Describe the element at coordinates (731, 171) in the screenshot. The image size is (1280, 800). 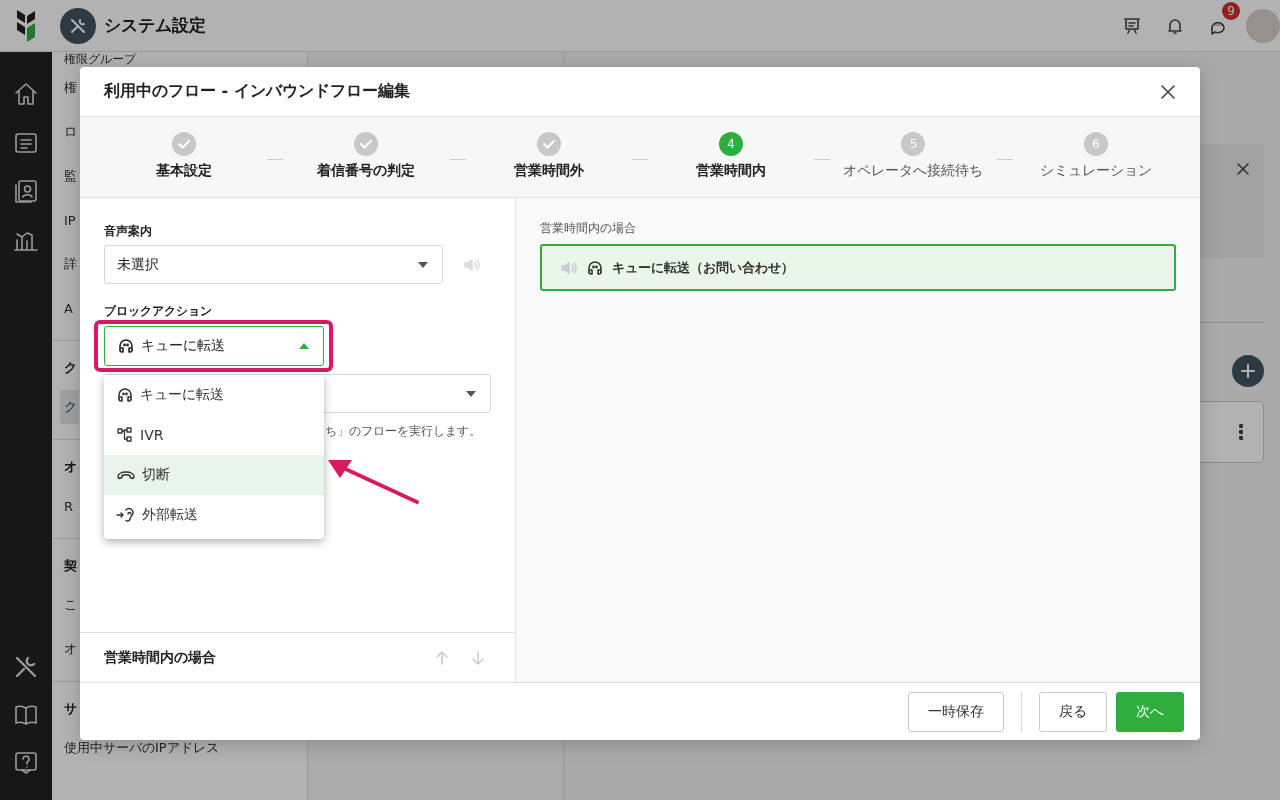
I see `step-label: 営業時間内` at that location.